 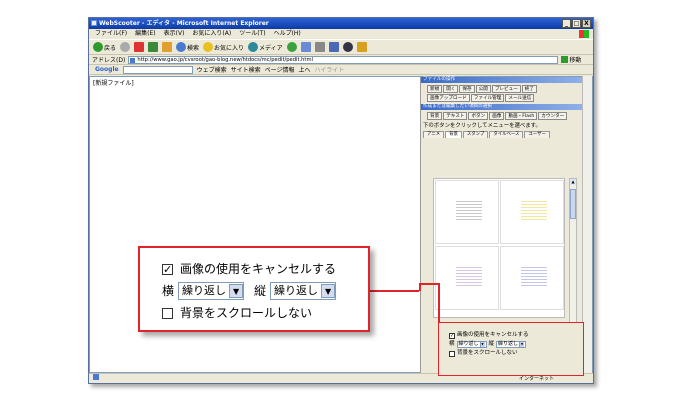 I want to click on exit-button: 終了, so click(x=529, y=89).